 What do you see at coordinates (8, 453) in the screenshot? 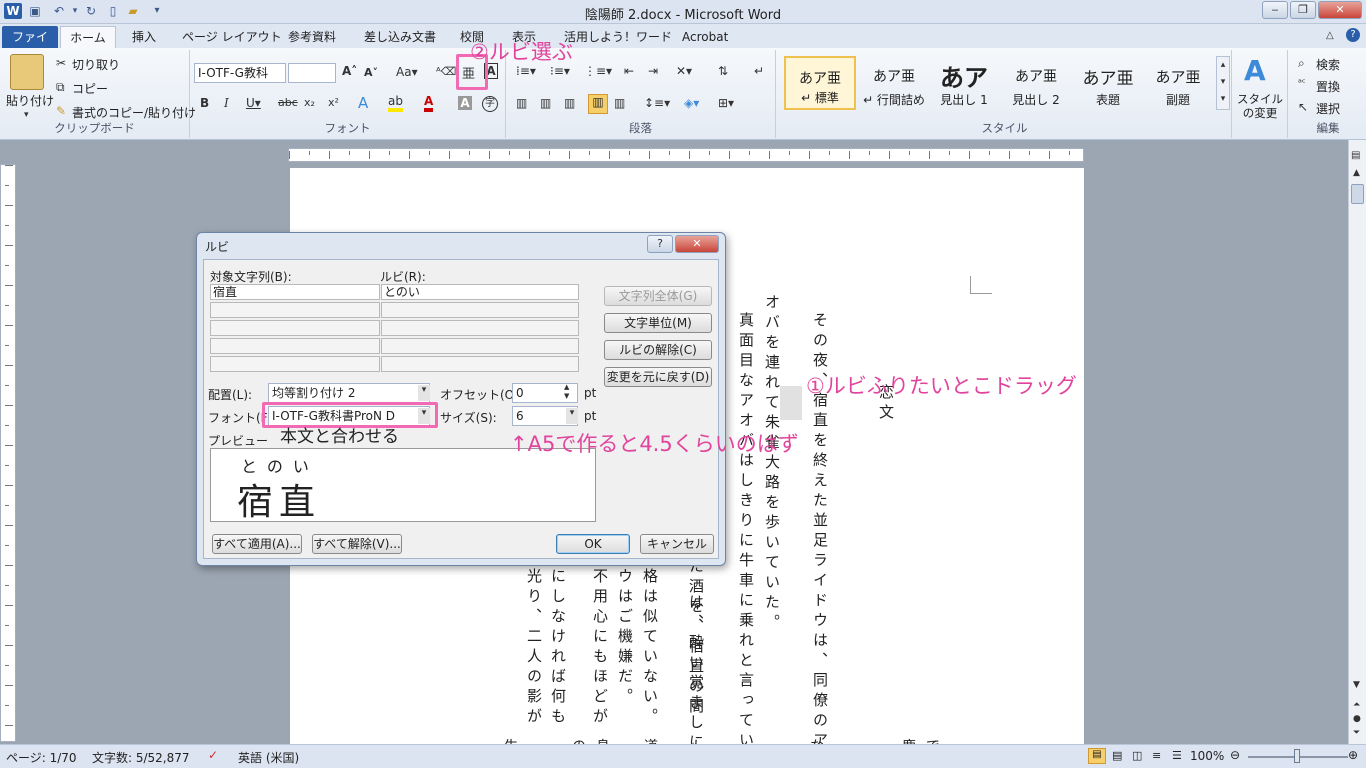
I see `vertical-ruler` at bounding box center [8, 453].